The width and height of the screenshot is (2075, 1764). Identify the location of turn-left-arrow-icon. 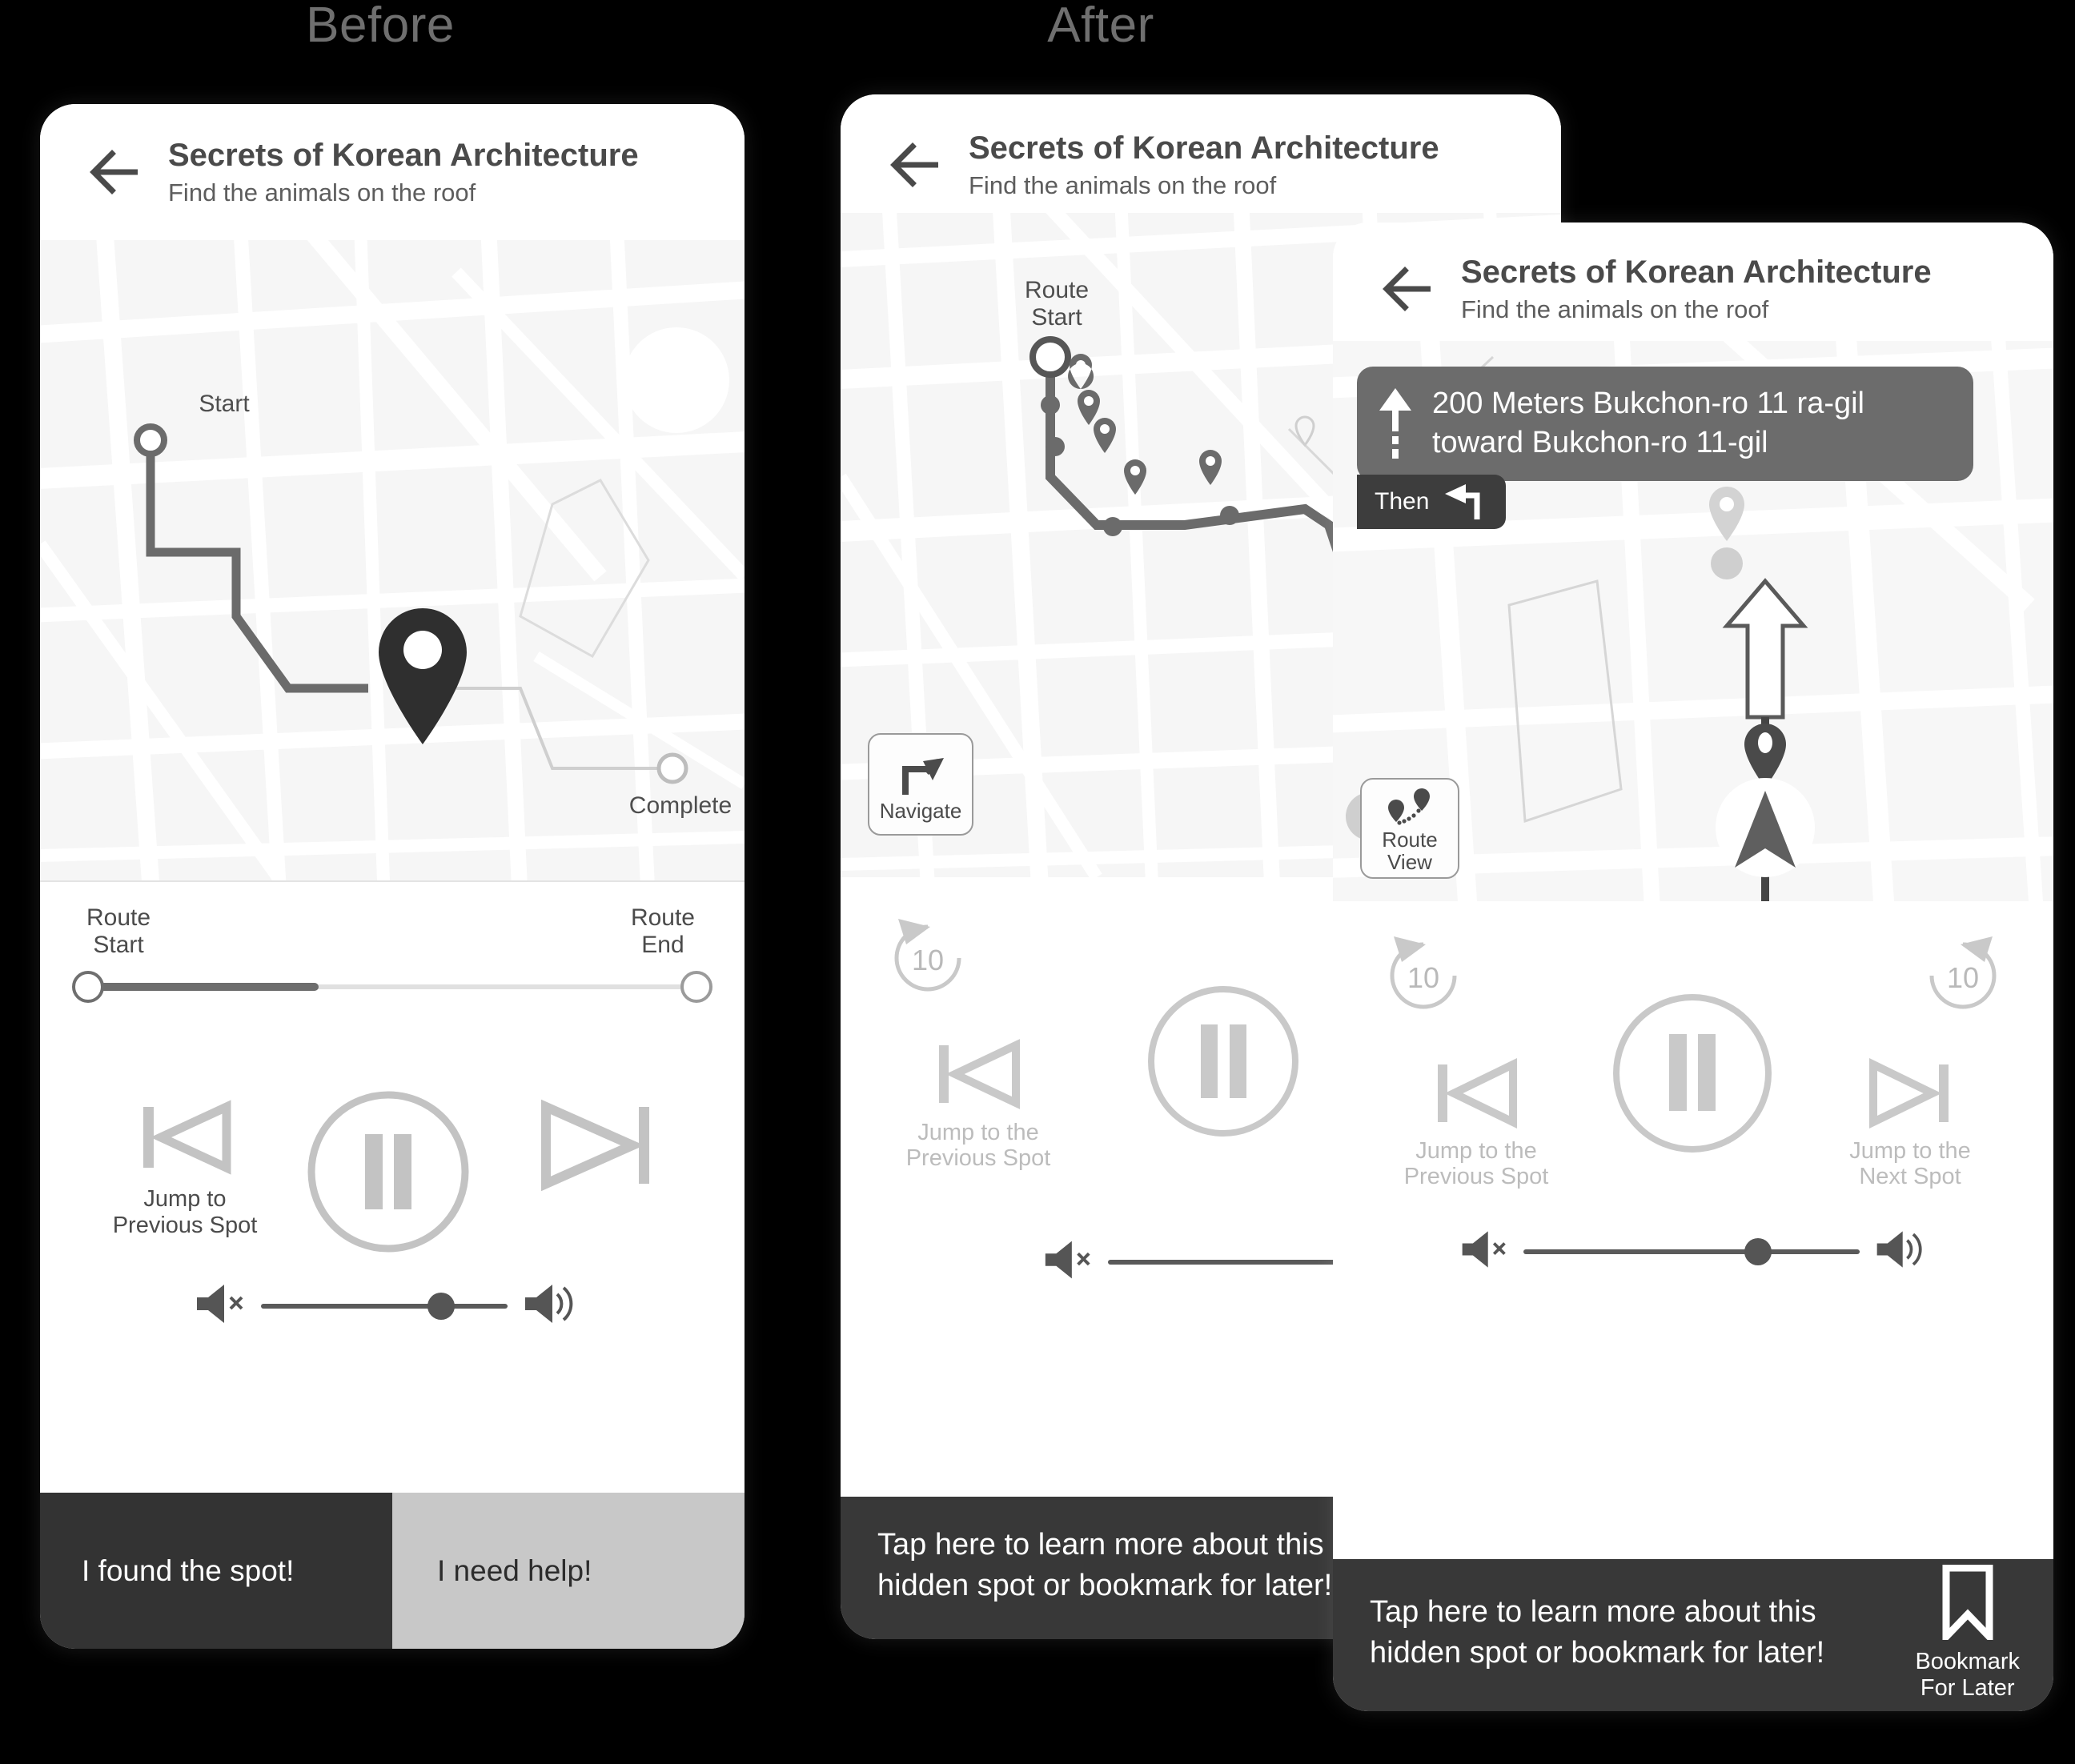
(1464, 502).